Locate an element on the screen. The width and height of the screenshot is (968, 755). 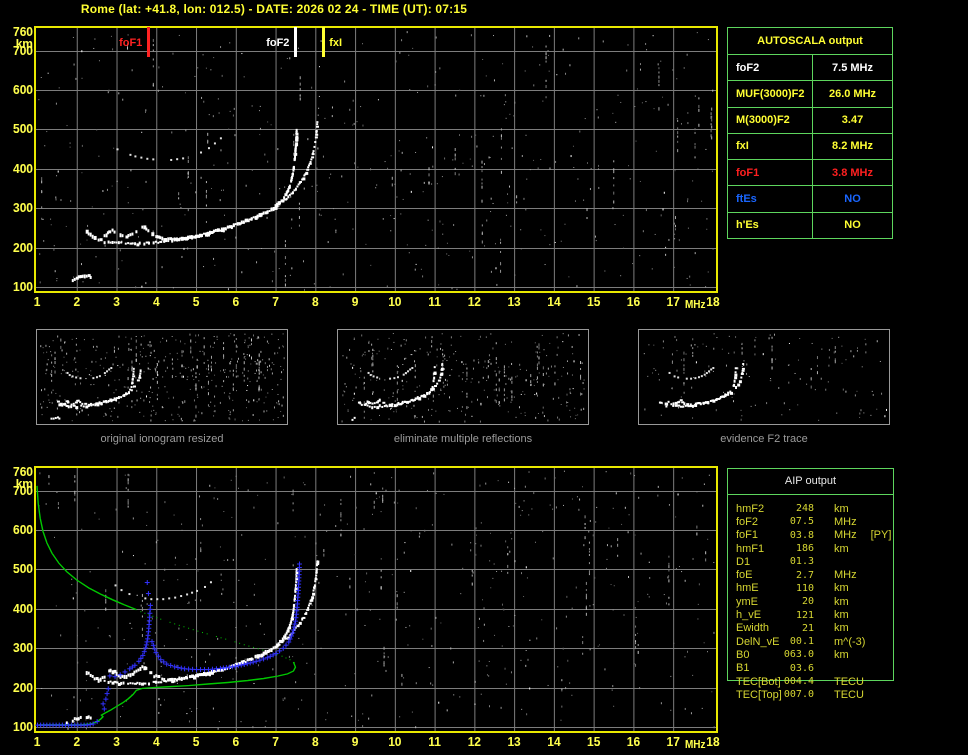
row-label: Ewidth is located at coordinates (753, 628).